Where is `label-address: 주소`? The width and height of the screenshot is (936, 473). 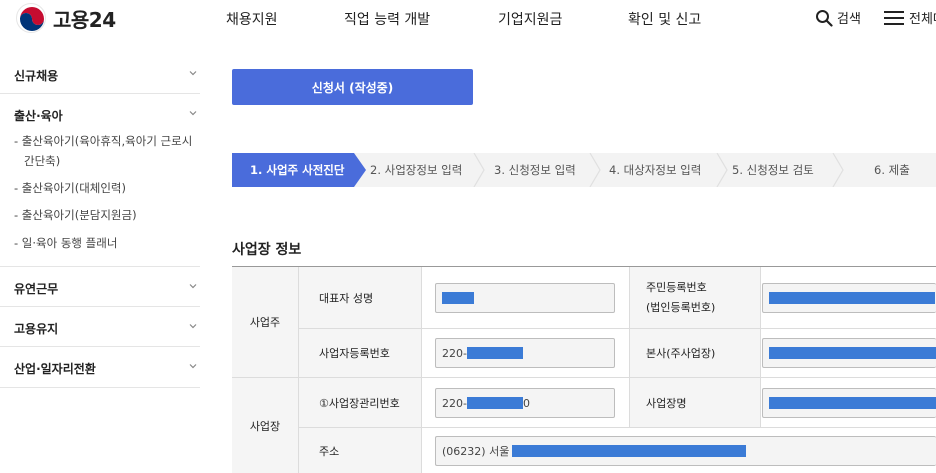 label-address: 주소 is located at coordinates (360, 450).